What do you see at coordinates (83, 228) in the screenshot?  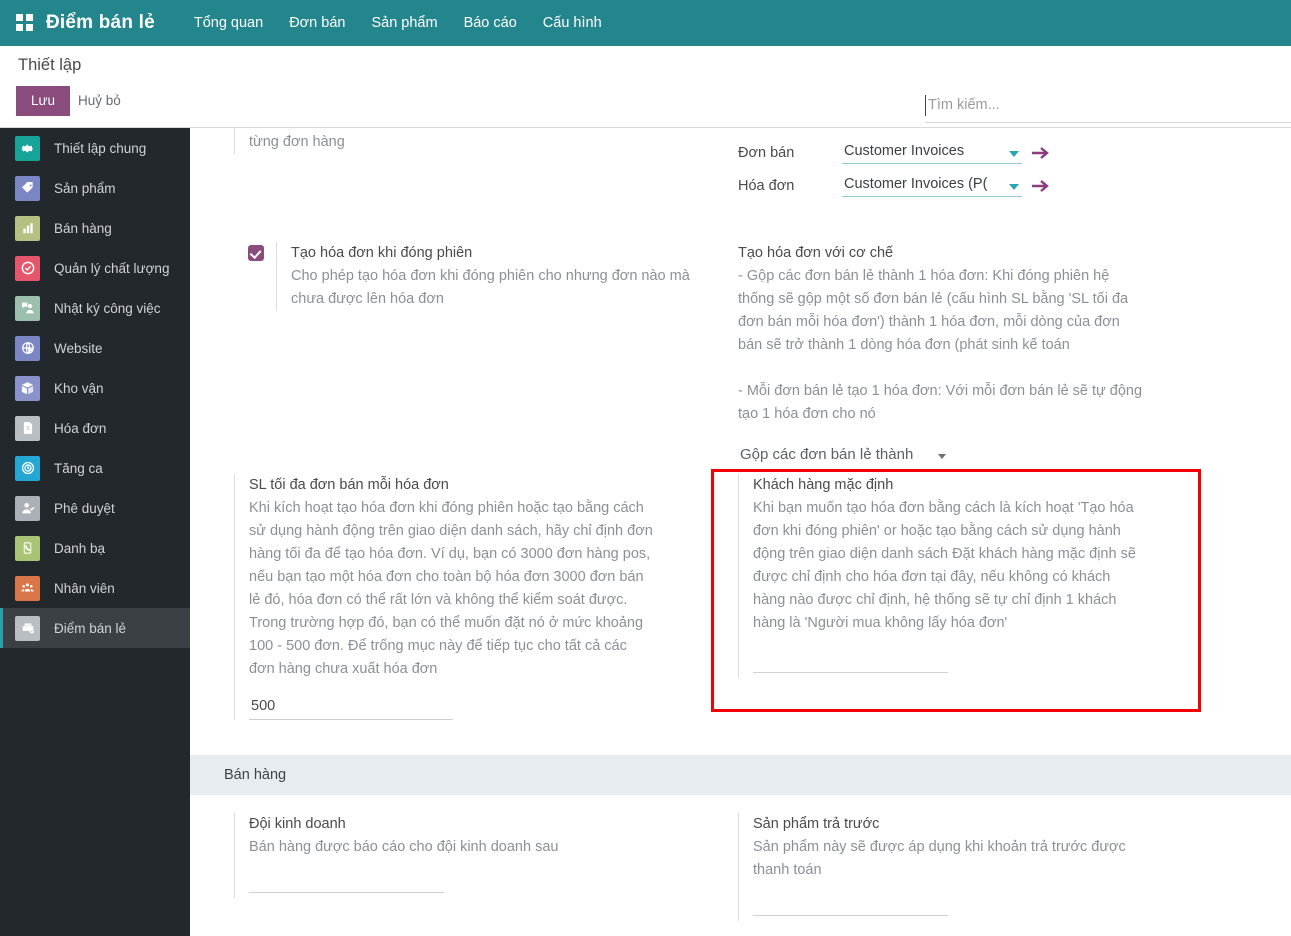 I see `sidebar-item-label: Bán hàng` at bounding box center [83, 228].